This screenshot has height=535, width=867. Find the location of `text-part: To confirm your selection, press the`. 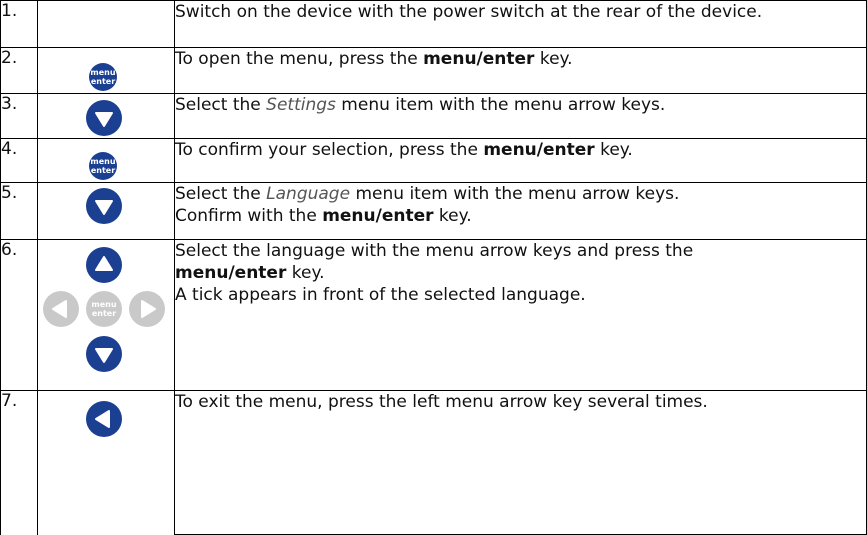

text-part: To confirm your selection, press the is located at coordinates (329, 150).